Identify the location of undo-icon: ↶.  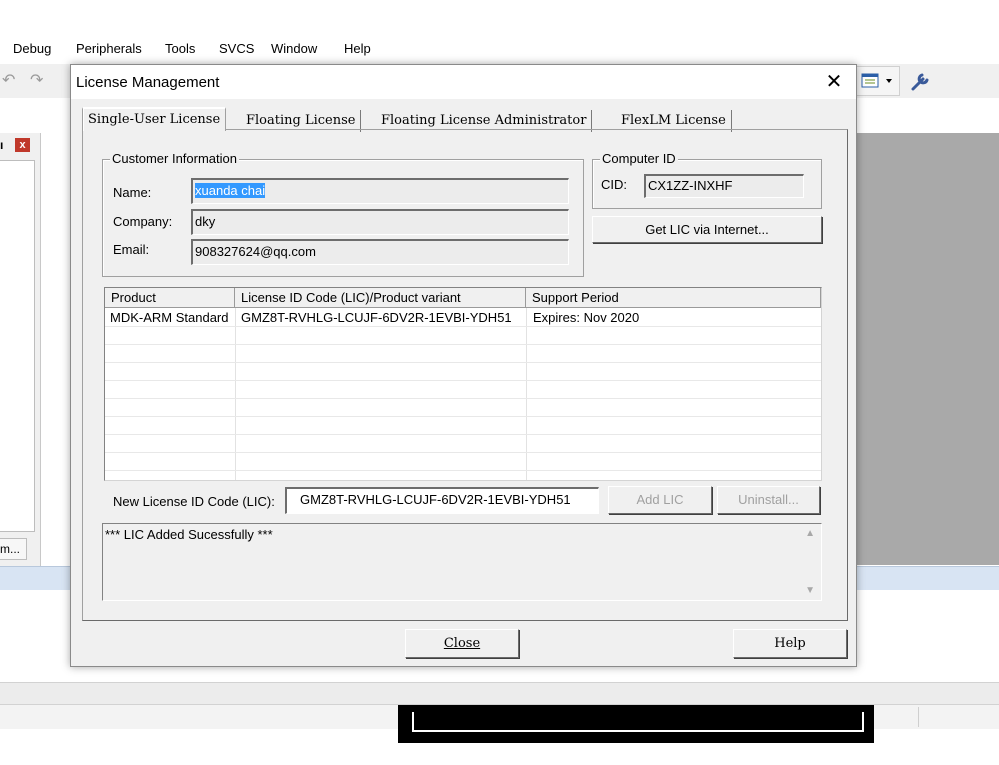
(8, 80).